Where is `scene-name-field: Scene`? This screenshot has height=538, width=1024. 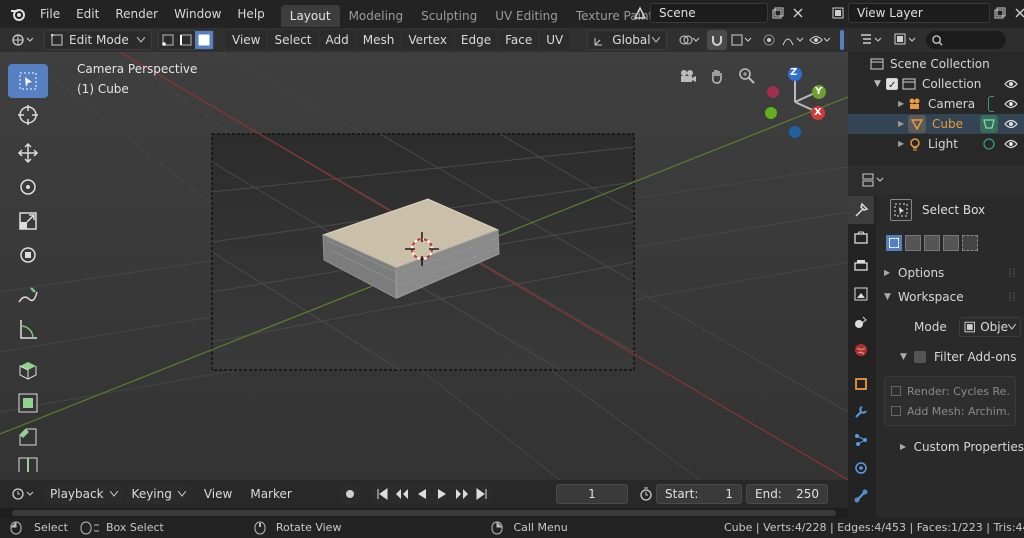 scene-name-field: Scene is located at coordinates (709, 13).